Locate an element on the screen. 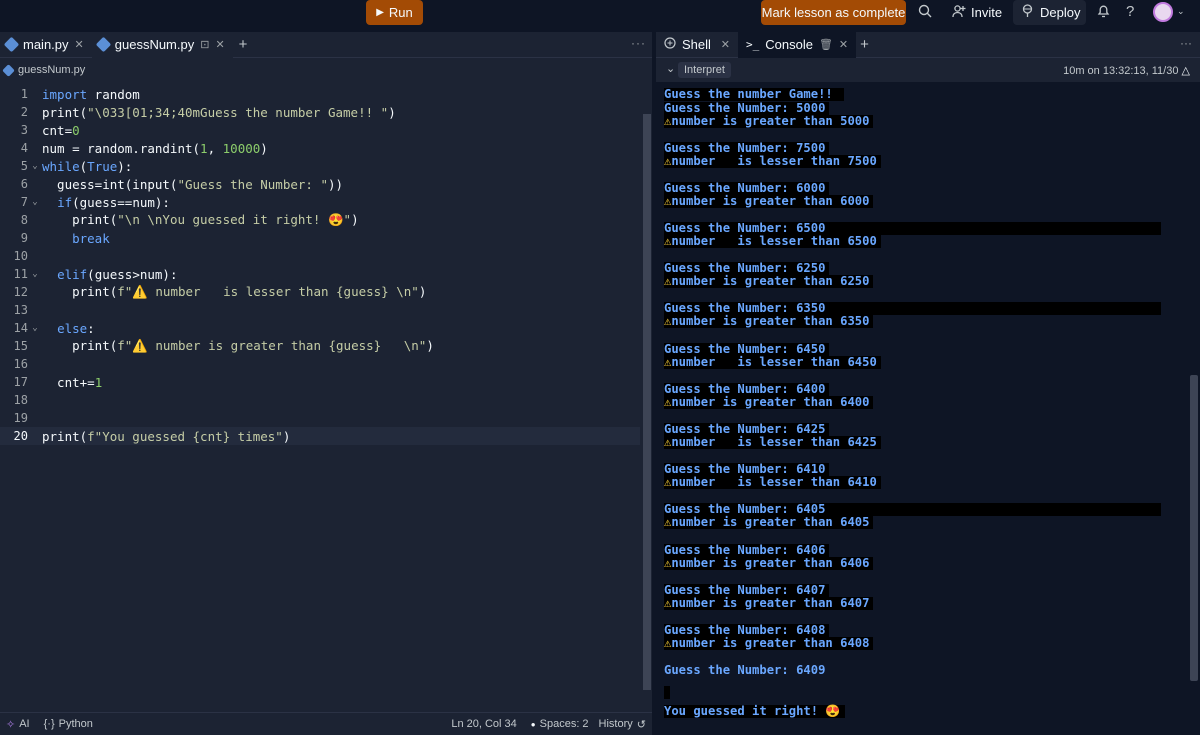 The image size is (1200, 735). tab-guessnum-py: guessNum.py ⊡ ✕ is located at coordinates (162, 44).